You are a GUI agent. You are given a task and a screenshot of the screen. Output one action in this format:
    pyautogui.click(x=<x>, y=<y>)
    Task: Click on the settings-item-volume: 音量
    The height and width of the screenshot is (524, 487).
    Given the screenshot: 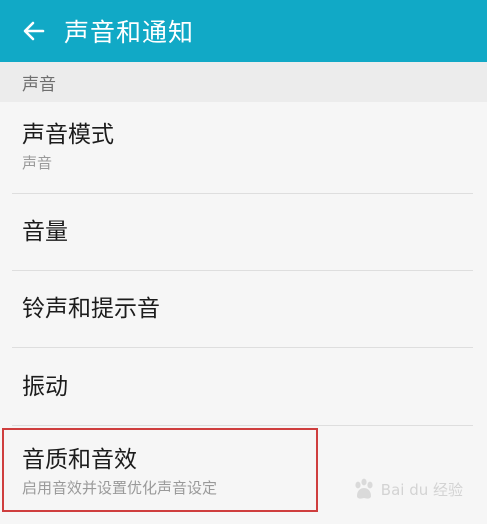 What is the action you would take?
    pyautogui.click(x=243, y=232)
    